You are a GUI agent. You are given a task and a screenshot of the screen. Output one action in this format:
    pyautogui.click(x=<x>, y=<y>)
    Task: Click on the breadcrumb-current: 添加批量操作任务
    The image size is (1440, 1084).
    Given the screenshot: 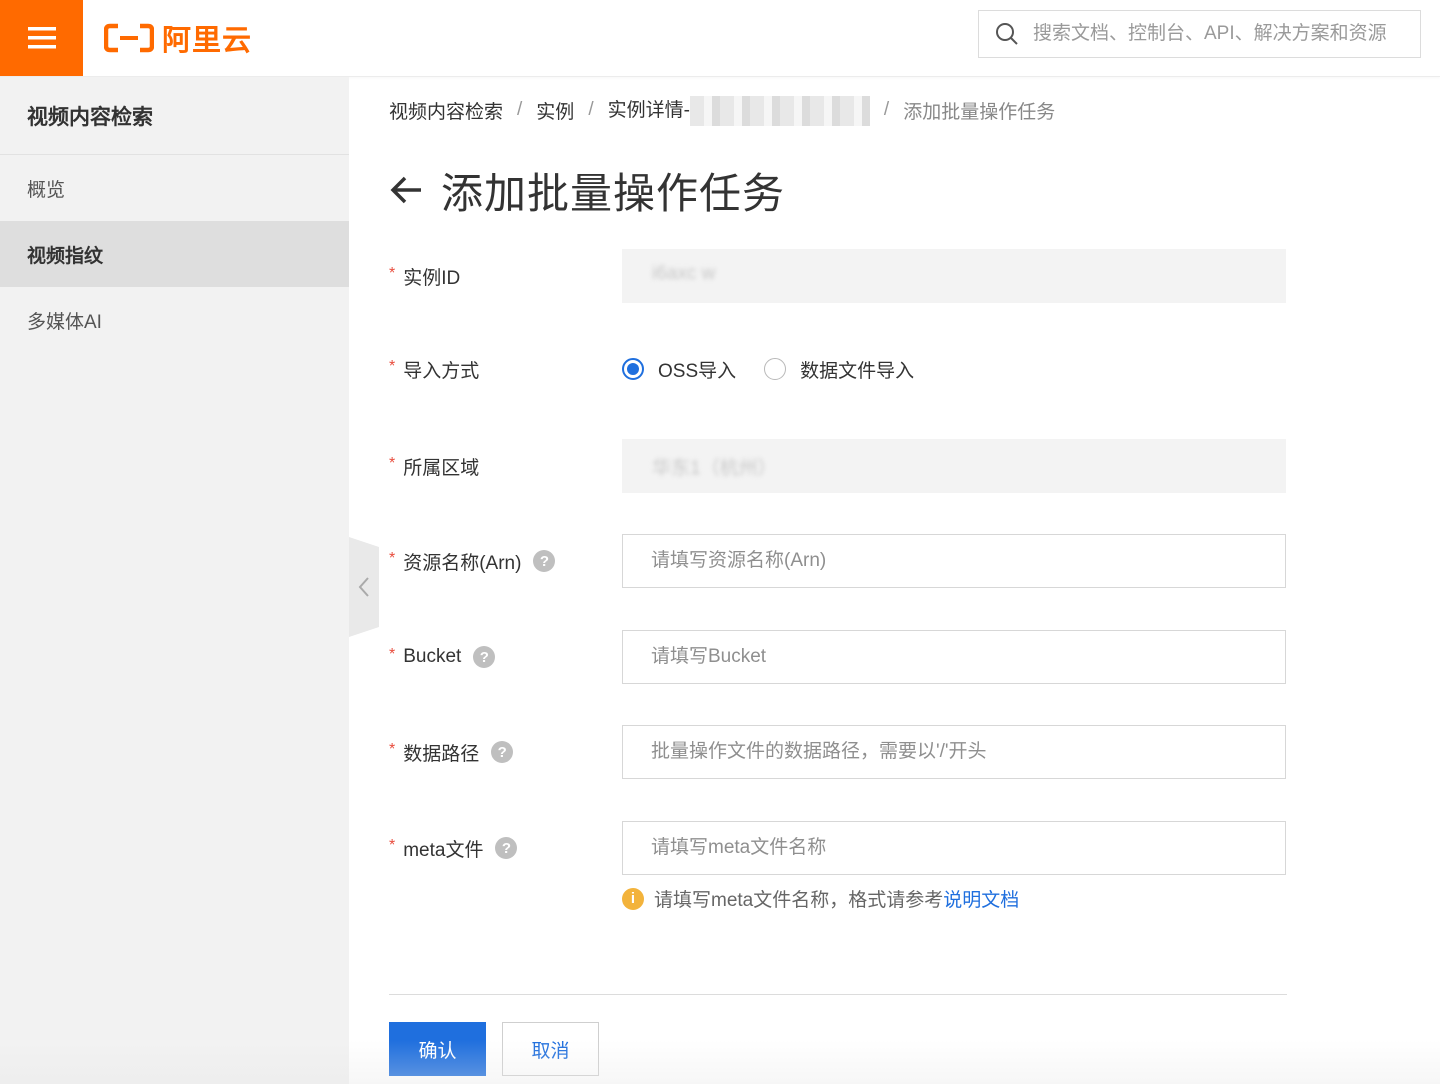 What is the action you would take?
    pyautogui.click(x=979, y=112)
    